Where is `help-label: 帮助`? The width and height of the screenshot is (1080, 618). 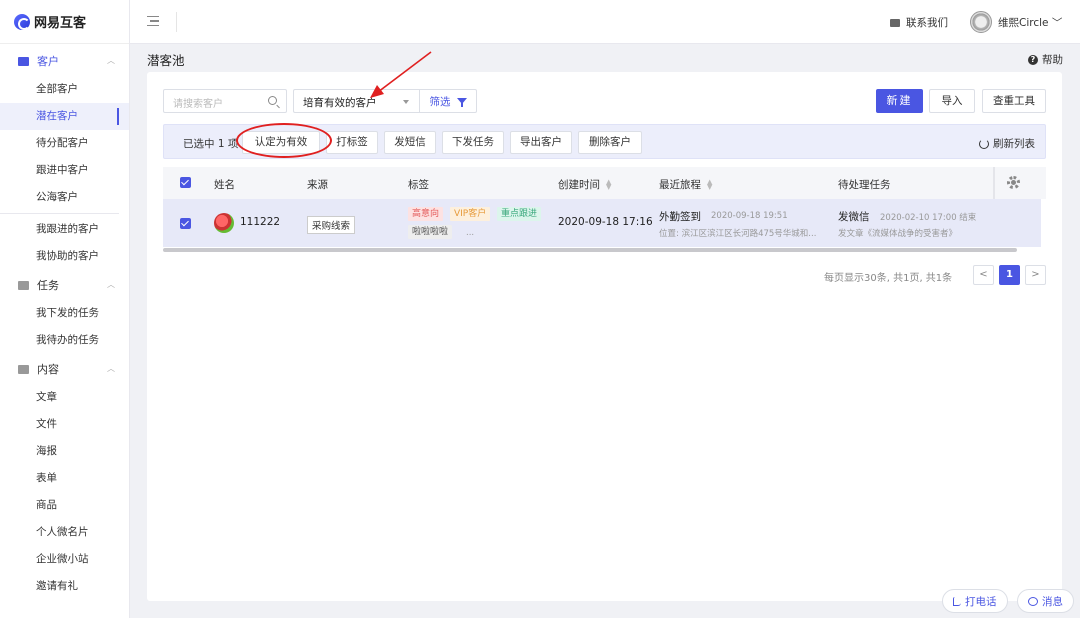
help-label: 帮助 is located at coordinates (1052, 60).